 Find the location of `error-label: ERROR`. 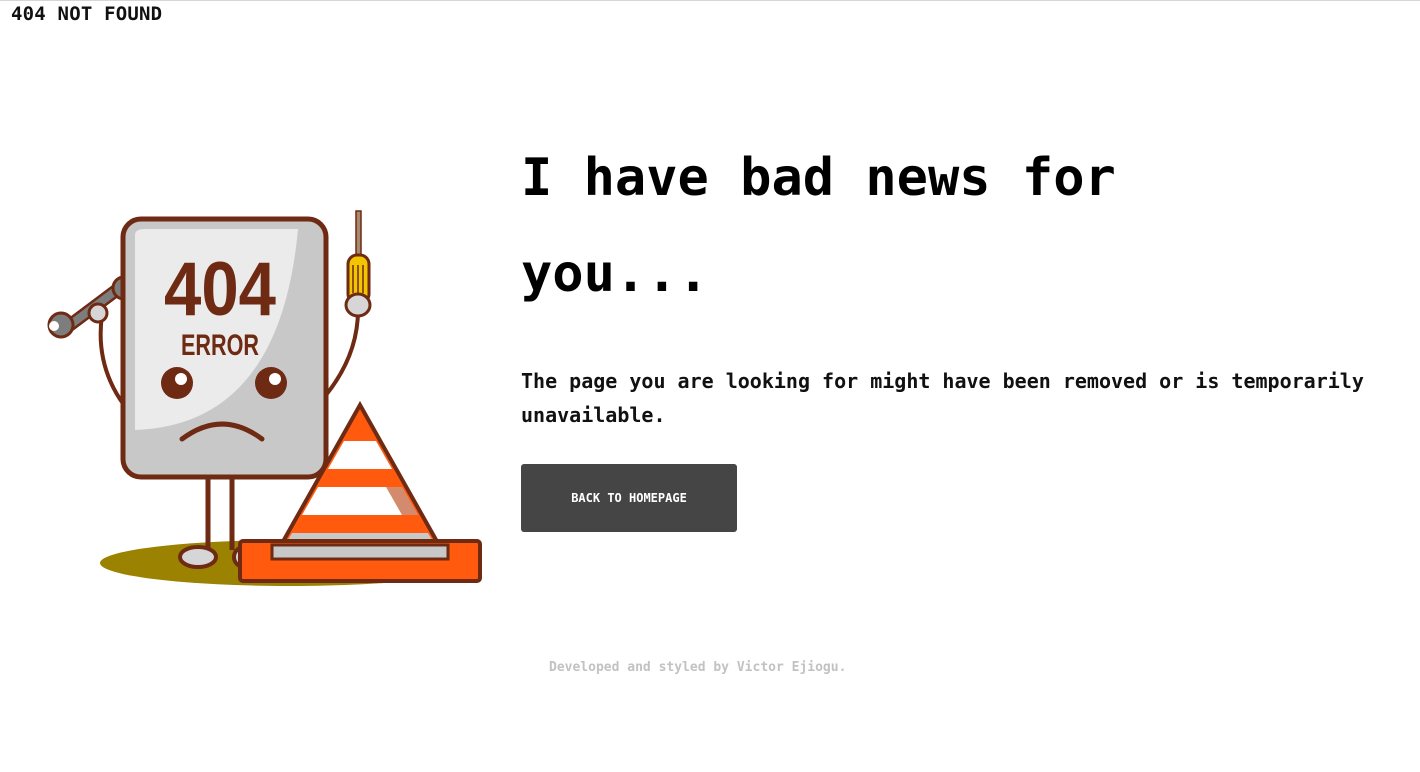

error-label: ERROR is located at coordinates (220, 345).